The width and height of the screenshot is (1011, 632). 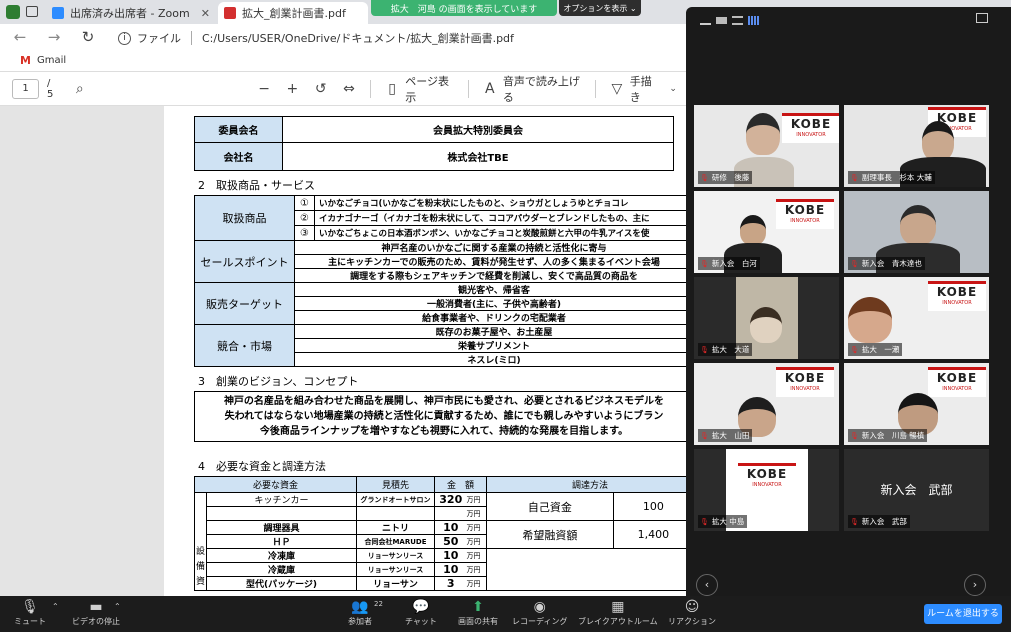 I want to click on page-number-input: 1, so click(x=26, y=88).